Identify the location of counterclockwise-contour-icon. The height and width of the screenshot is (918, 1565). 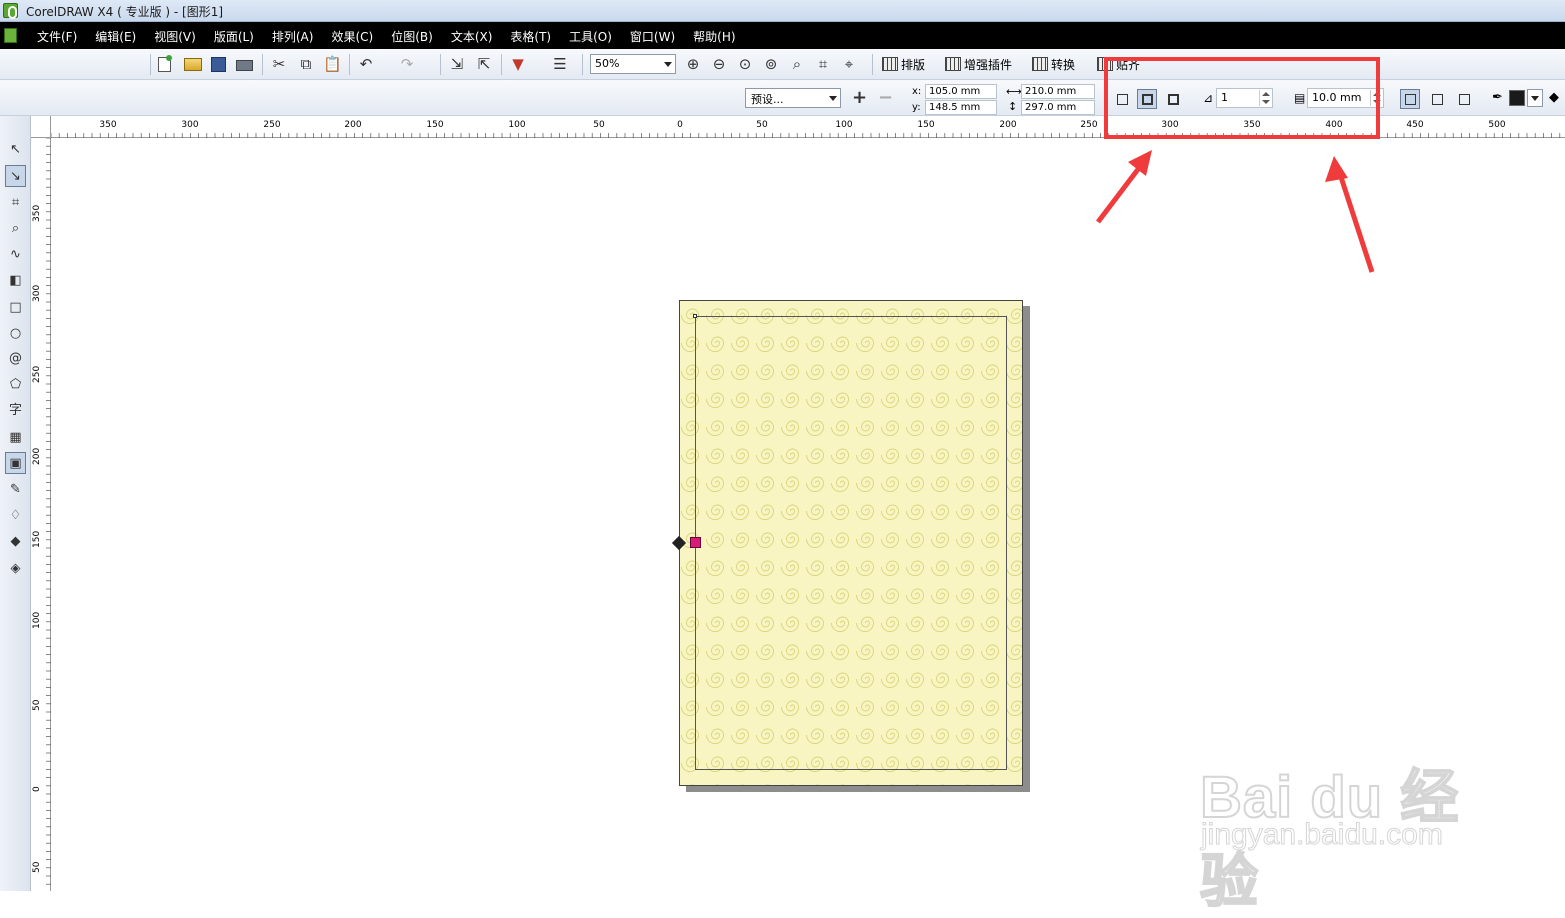
(1464, 99).